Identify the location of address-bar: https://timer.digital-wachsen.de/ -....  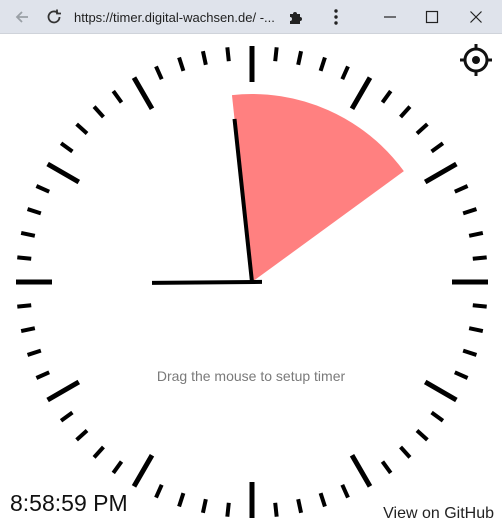
(174, 17).